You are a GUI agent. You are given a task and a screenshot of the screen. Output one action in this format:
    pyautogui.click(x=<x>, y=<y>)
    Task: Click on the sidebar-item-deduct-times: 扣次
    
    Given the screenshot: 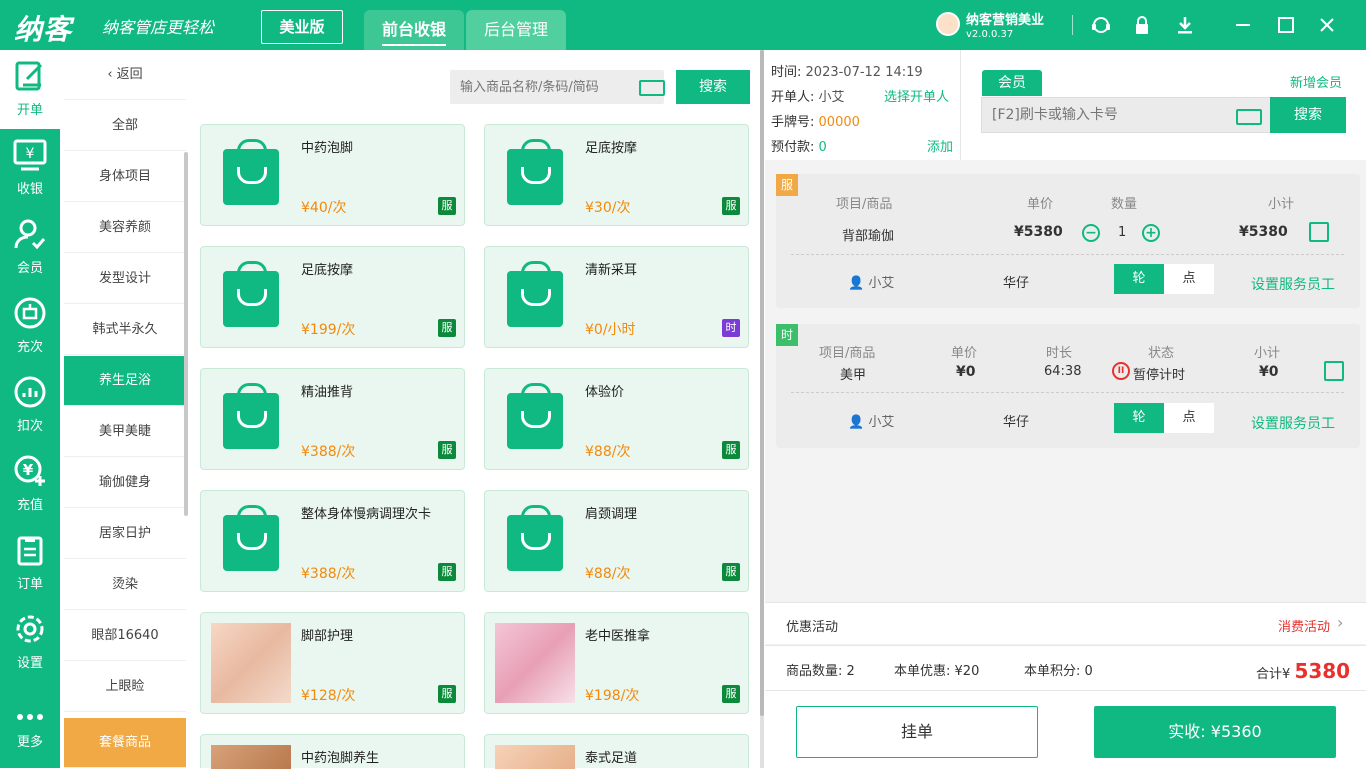 What is the action you would take?
    pyautogui.click(x=30, y=405)
    